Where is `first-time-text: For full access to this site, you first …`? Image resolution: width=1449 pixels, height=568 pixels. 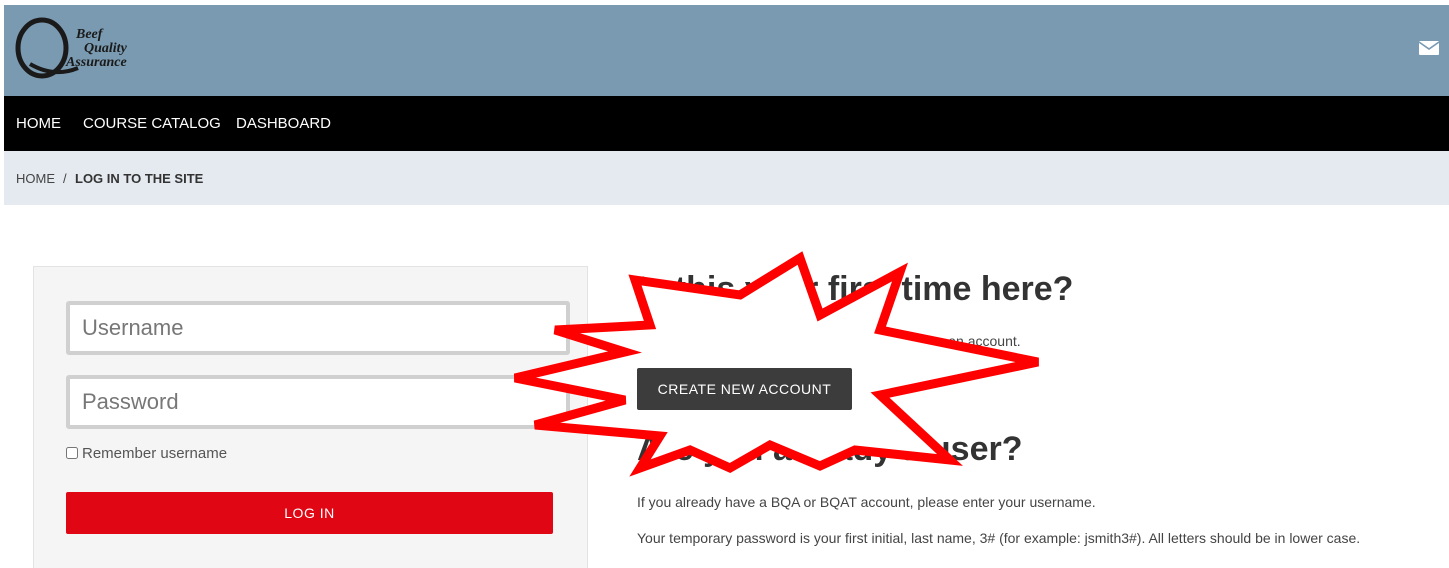 first-time-text: For full access to this site, you first … is located at coordinates (829, 341).